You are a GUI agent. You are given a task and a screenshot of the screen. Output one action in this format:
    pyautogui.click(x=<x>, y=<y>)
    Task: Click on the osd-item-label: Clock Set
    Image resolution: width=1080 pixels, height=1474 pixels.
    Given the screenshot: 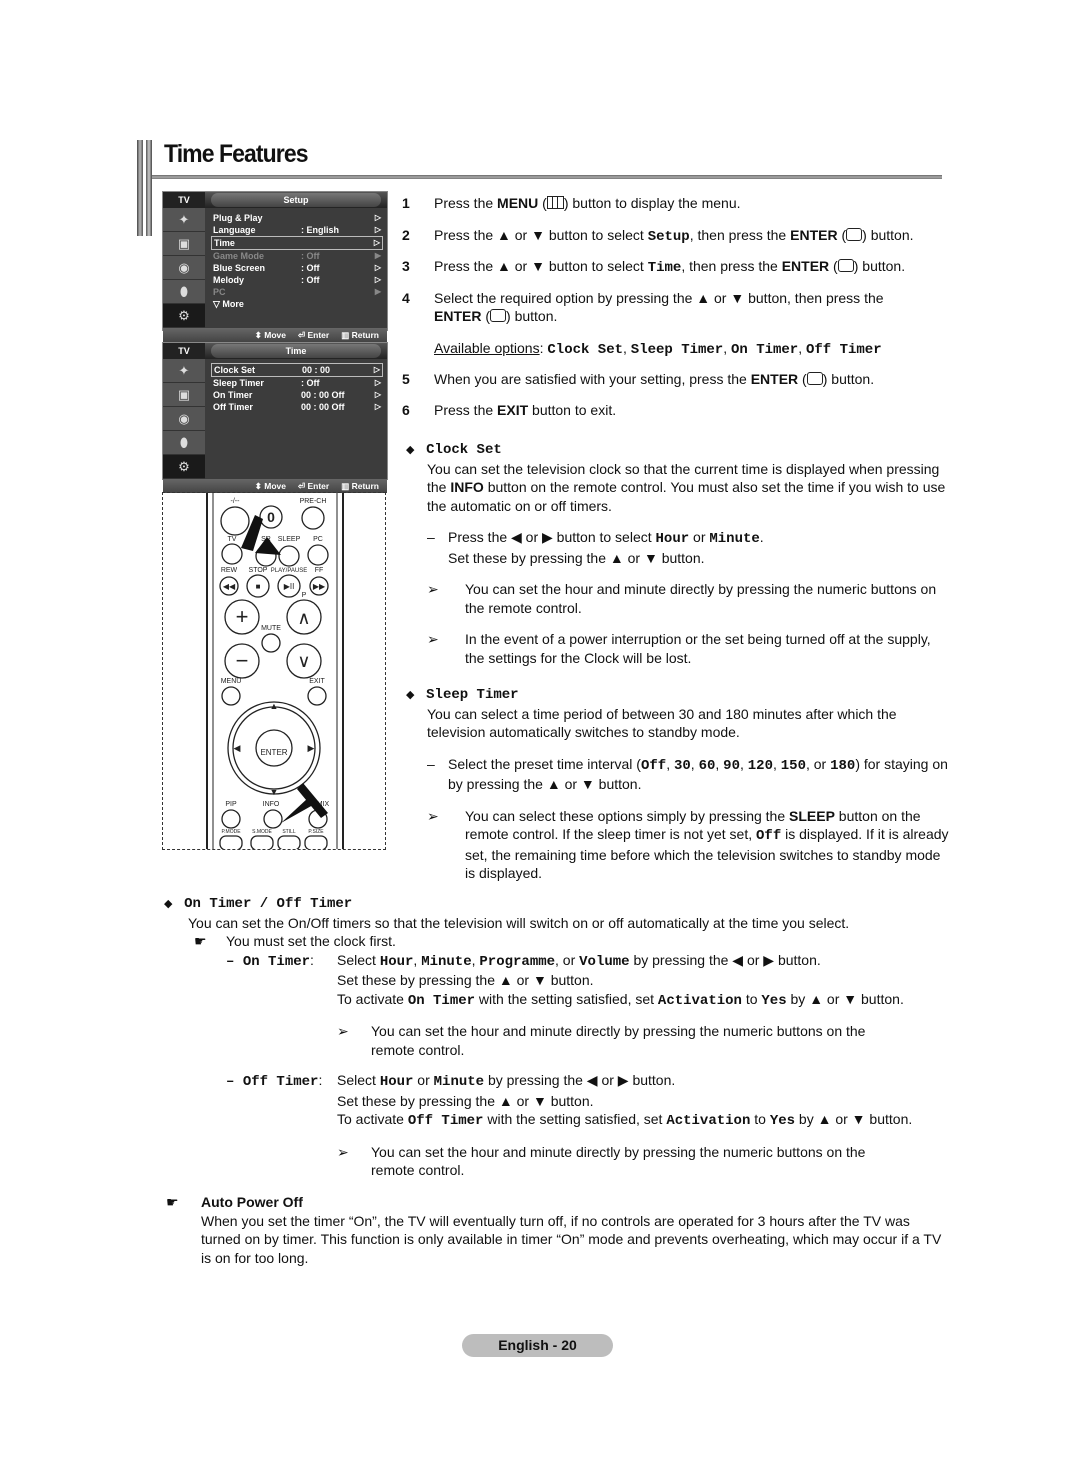 What is the action you would take?
    pyautogui.click(x=235, y=370)
    